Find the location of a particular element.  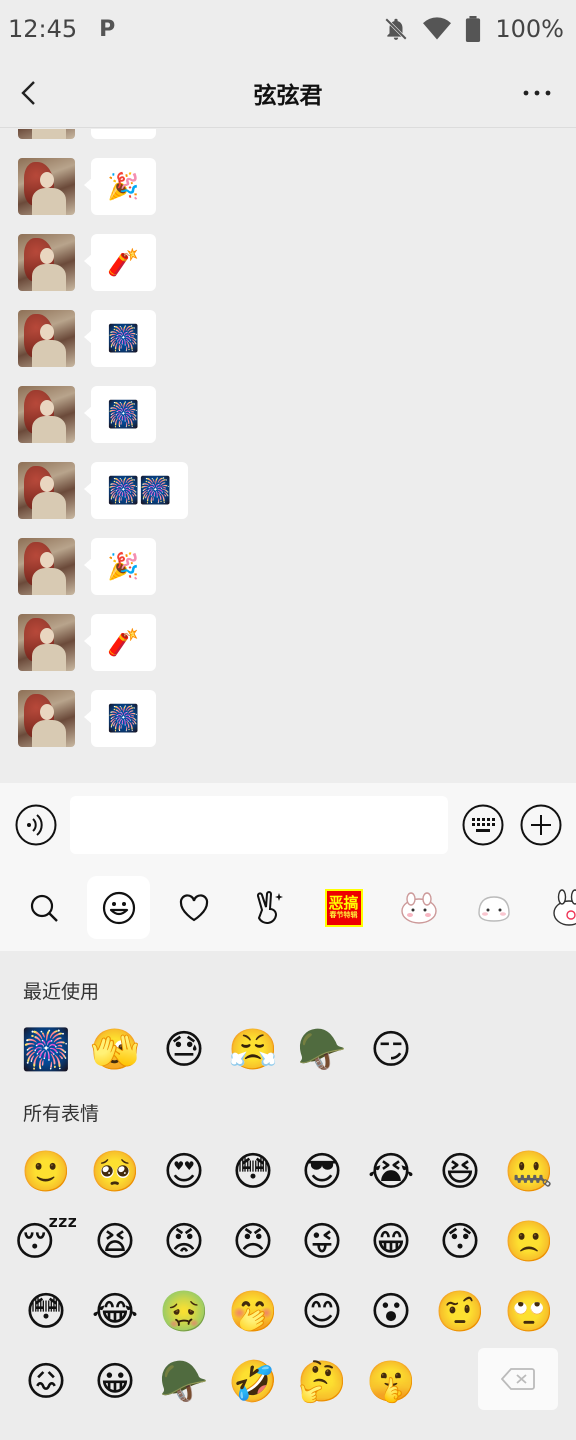

emoji-item: 🪖 is located at coordinates (184, 1382).